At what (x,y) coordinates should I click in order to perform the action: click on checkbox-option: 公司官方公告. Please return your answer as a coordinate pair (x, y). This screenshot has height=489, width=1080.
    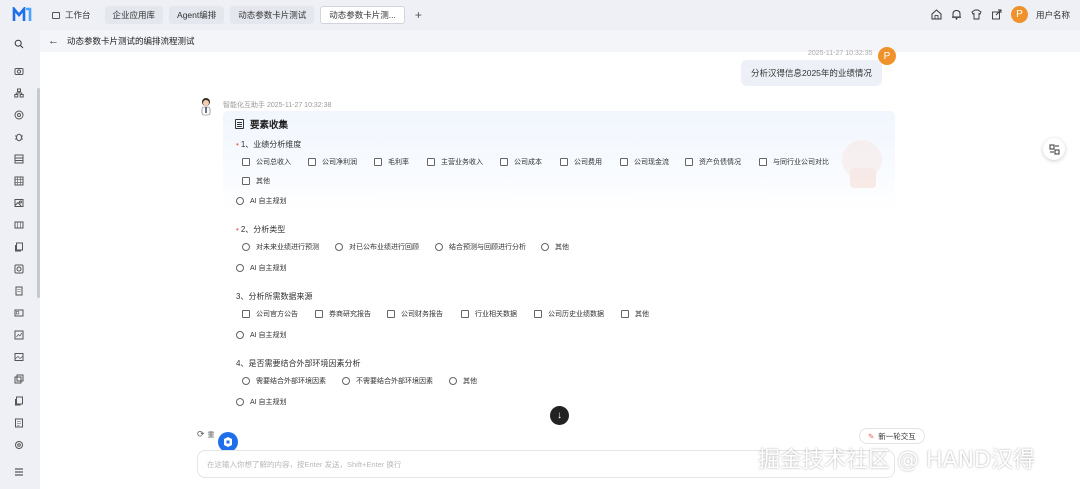
    Looking at the image, I should click on (270, 314).